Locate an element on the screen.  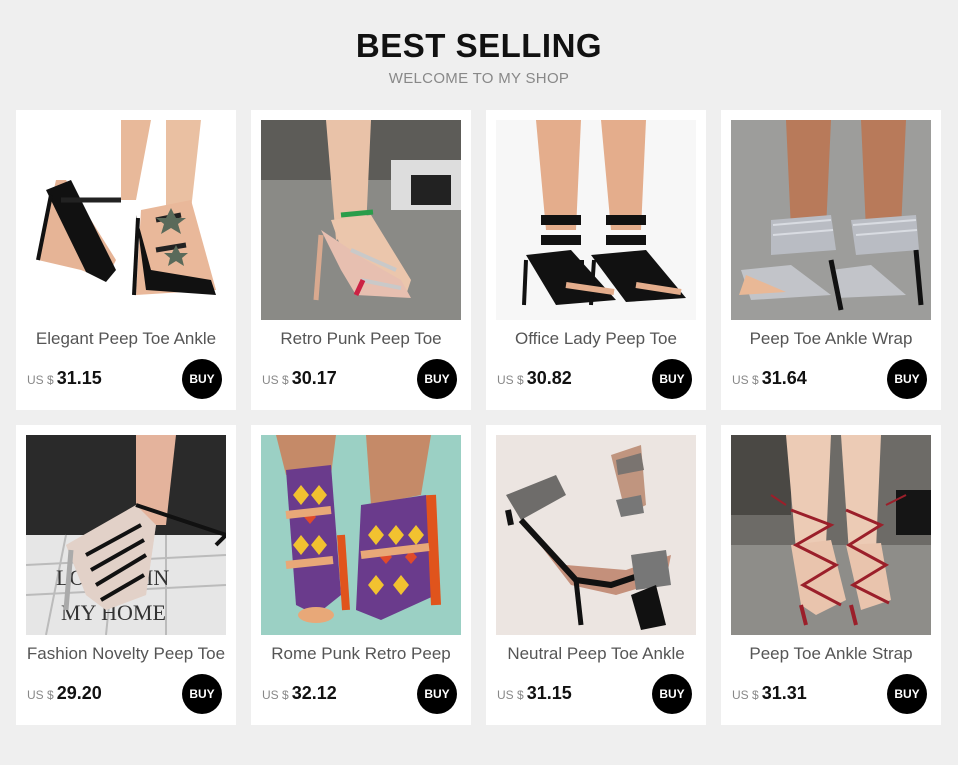
product-name: Rome Punk Retro Peep is located at coordinates (361, 654).